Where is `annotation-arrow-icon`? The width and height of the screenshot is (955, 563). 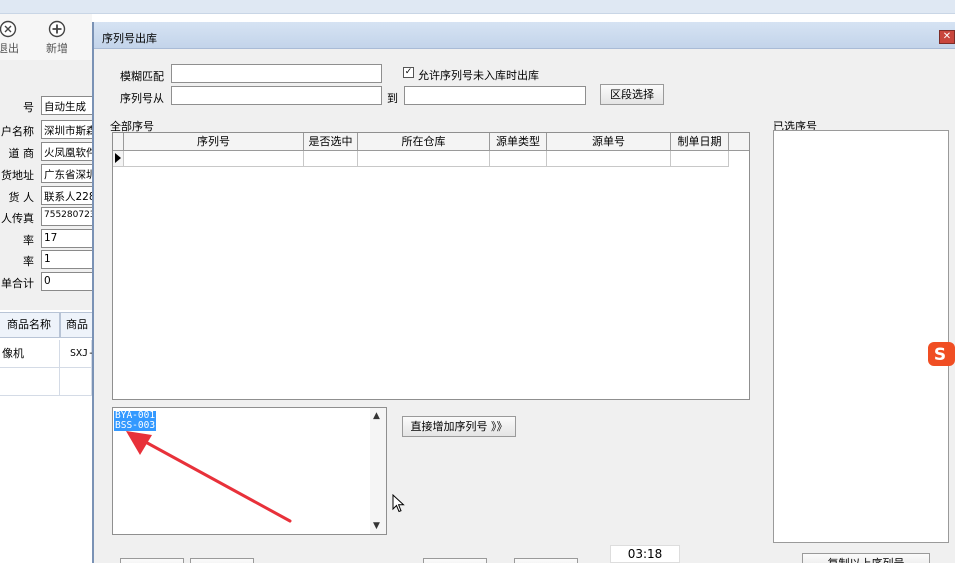
annotation-arrow-icon is located at coordinates (209, 477).